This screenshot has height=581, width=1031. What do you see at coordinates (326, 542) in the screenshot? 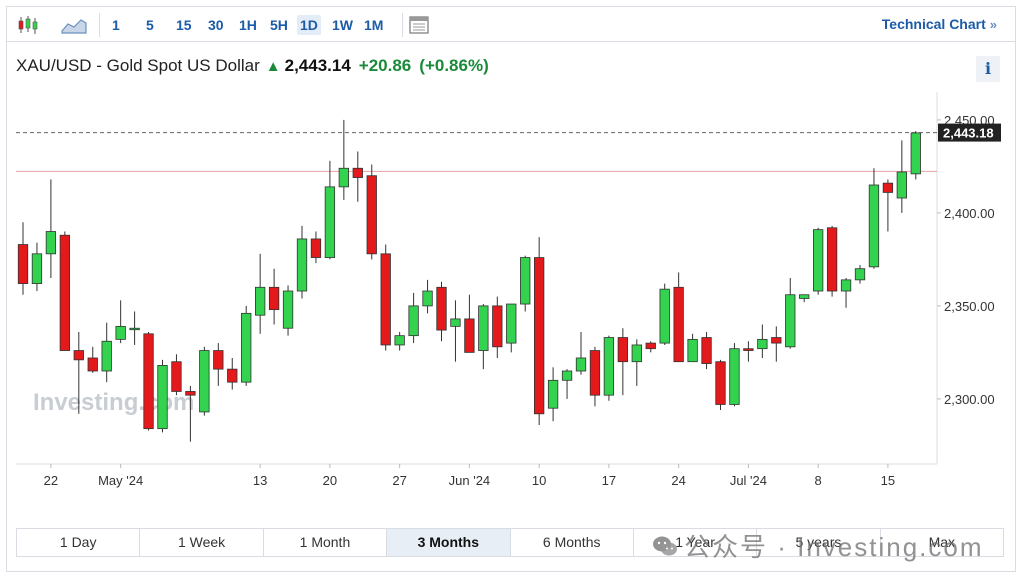
I see `period-1-month-button: 1 Month` at bounding box center [326, 542].